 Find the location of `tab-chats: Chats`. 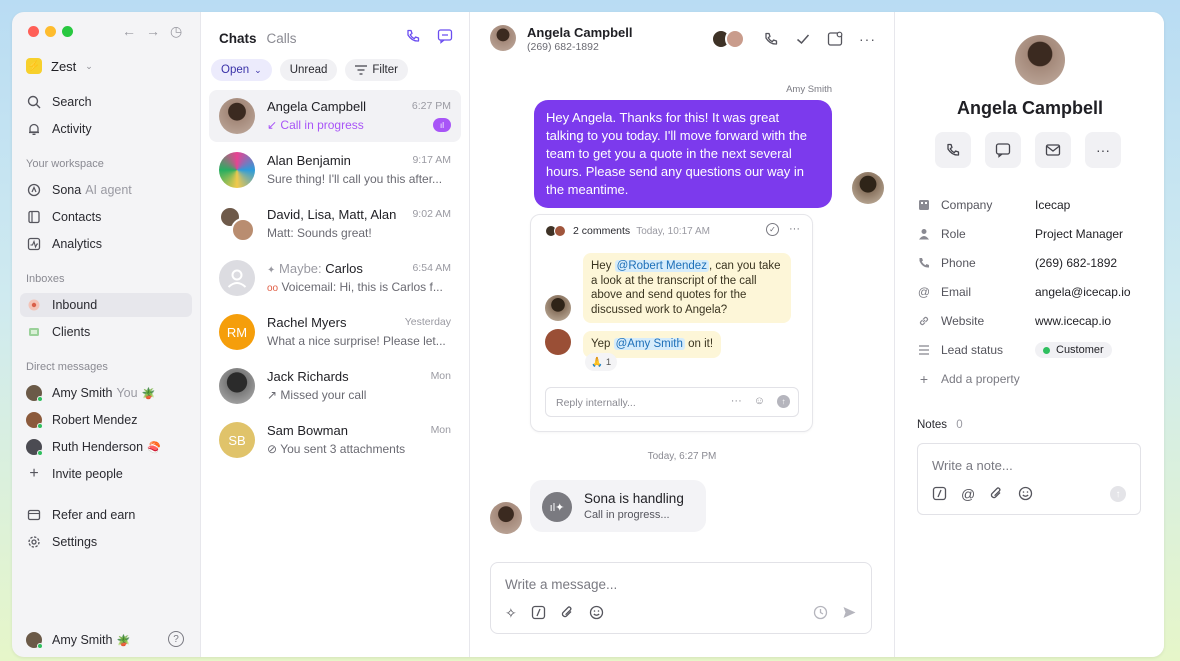

tab-chats: Chats is located at coordinates (238, 38).